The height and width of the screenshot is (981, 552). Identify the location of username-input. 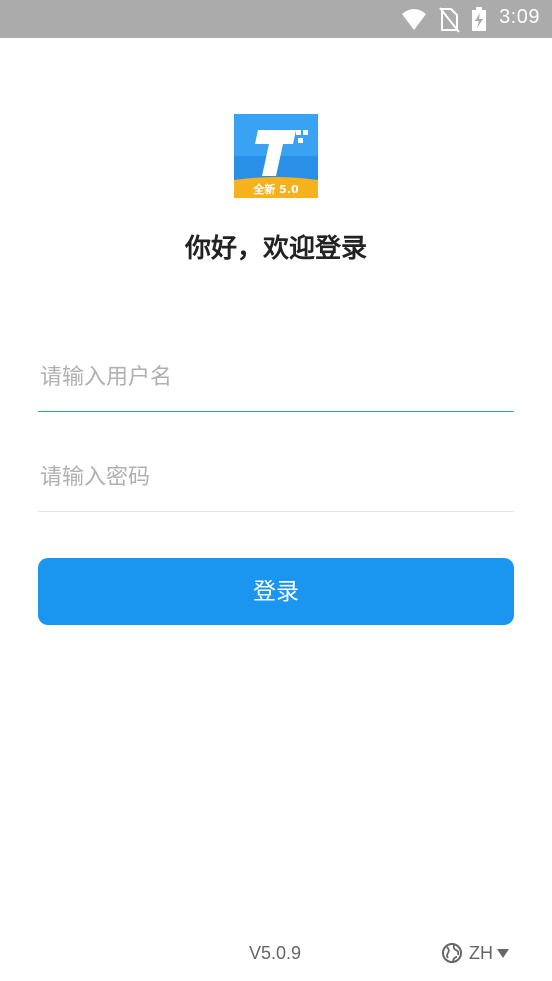
(277, 377).